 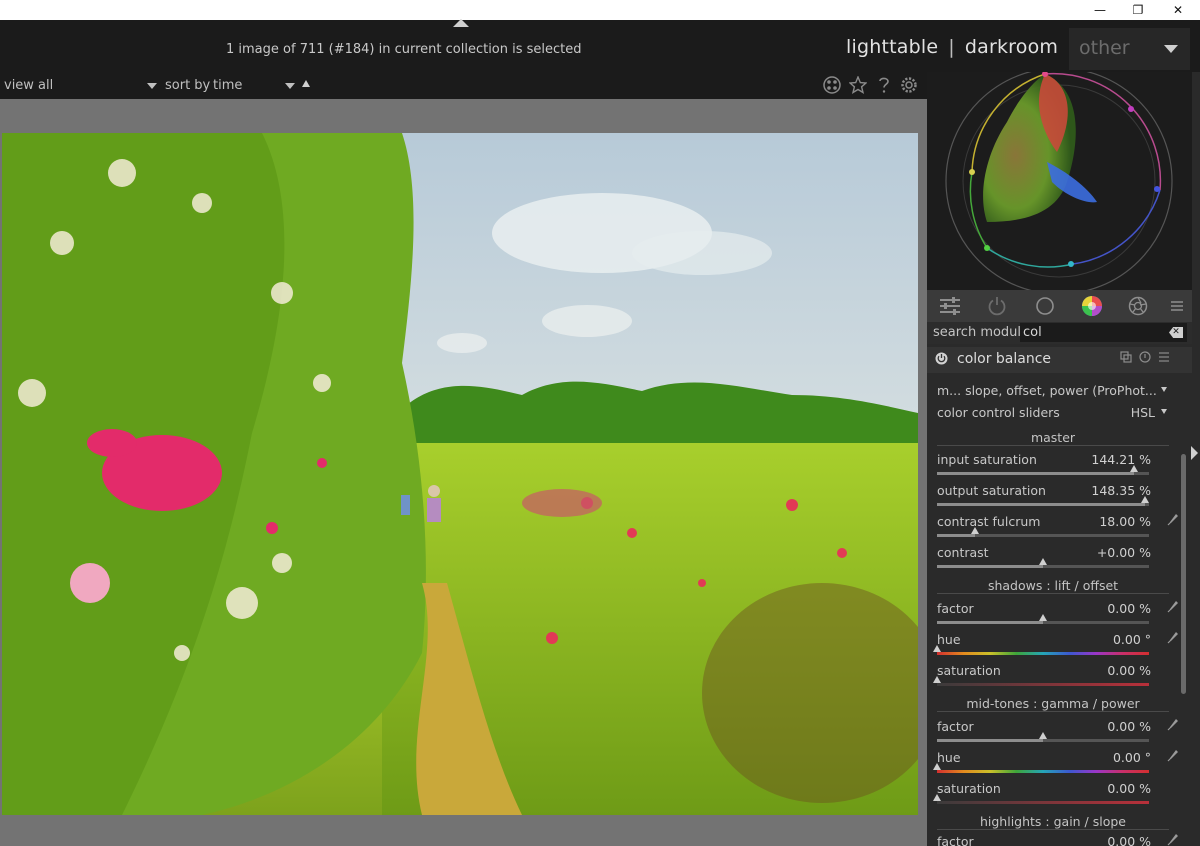 I want to click on view-darkroom: darkroom, so click(x=1011, y=47).